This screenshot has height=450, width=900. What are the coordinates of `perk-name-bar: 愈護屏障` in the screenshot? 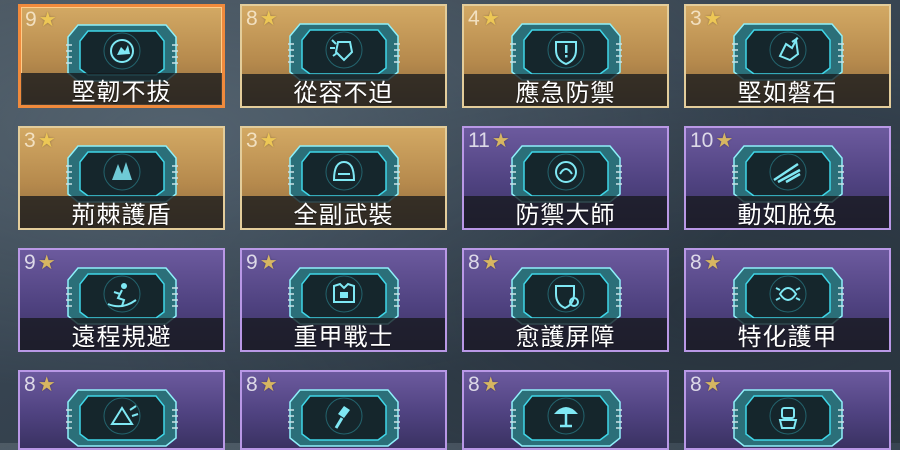 It's located at (565, 334).